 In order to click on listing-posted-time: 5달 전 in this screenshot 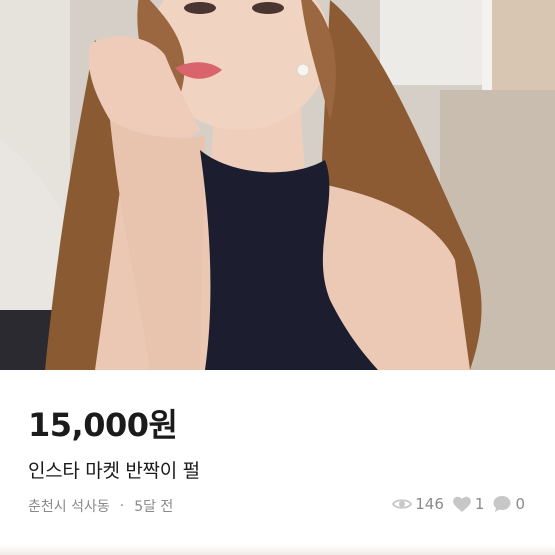, I will do `click(154, 507)`.